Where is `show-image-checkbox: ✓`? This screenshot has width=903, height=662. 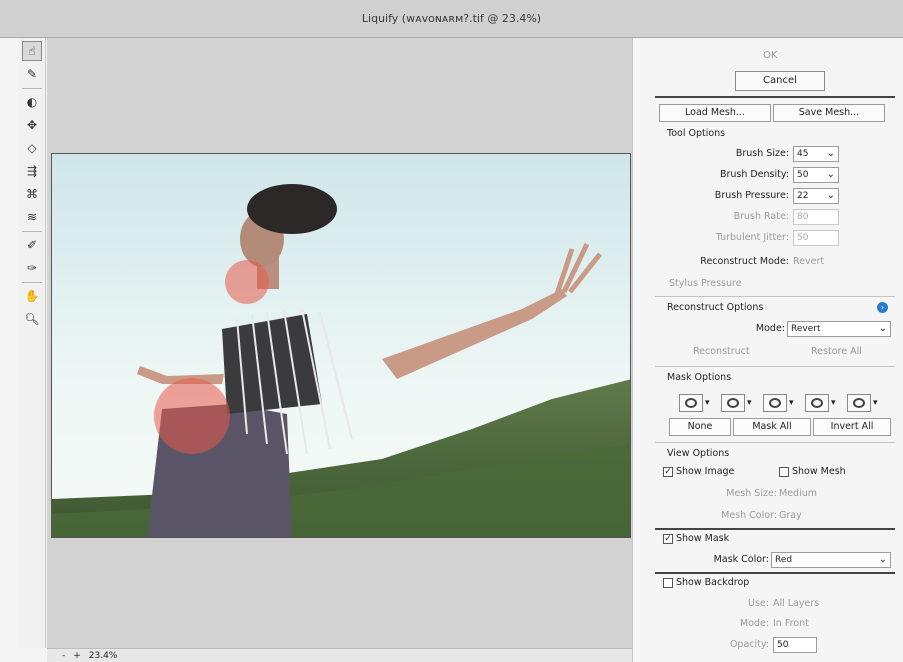 show-image-checkbox: ✓ is located at coordinates (668, 472).